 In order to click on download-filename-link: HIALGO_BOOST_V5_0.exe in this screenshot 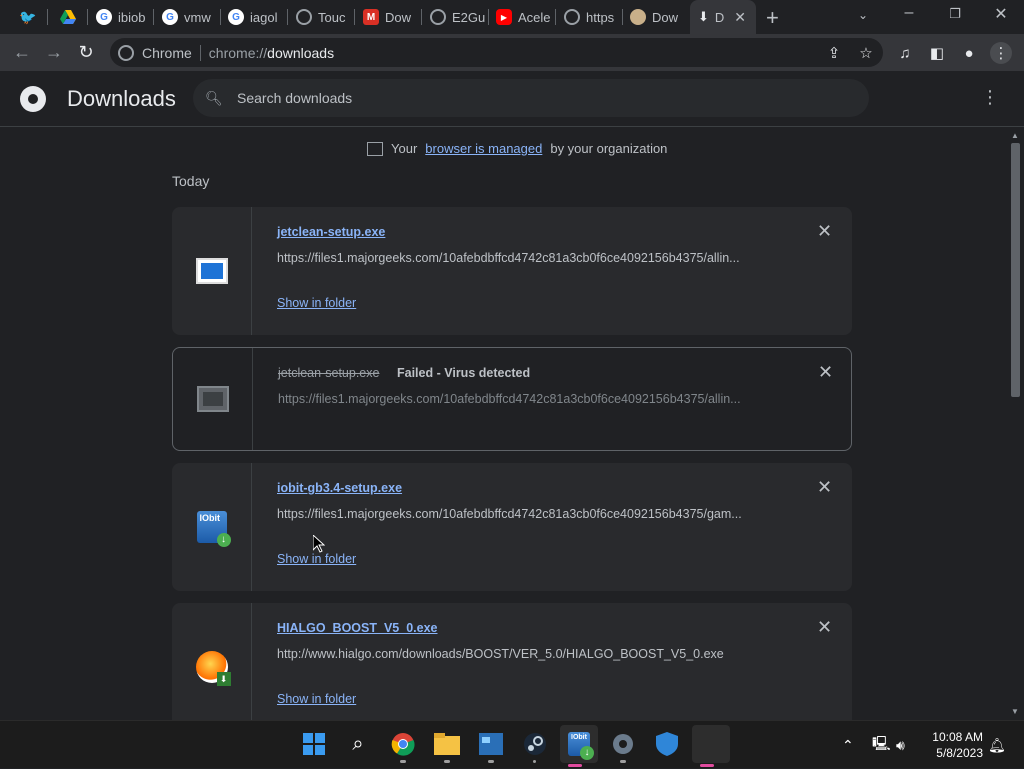, I will do `click(357, 628)`.